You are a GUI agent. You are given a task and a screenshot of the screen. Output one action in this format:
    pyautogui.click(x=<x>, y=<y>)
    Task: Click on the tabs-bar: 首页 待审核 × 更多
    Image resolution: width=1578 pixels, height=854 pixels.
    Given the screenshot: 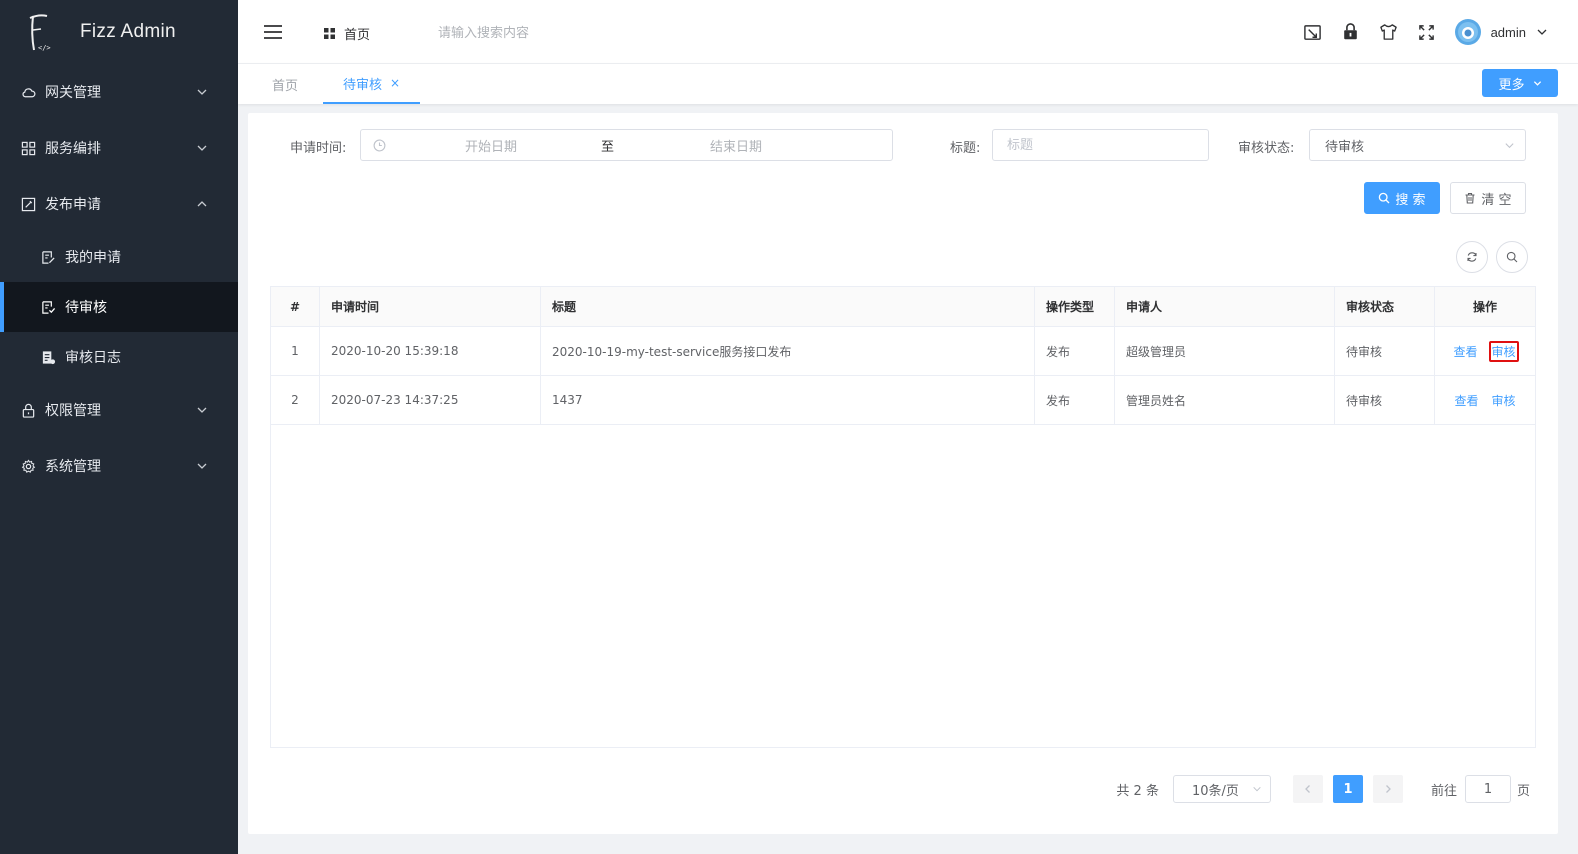 What is the action you would take?
    pyautogui.click(x=908, y=84)
    